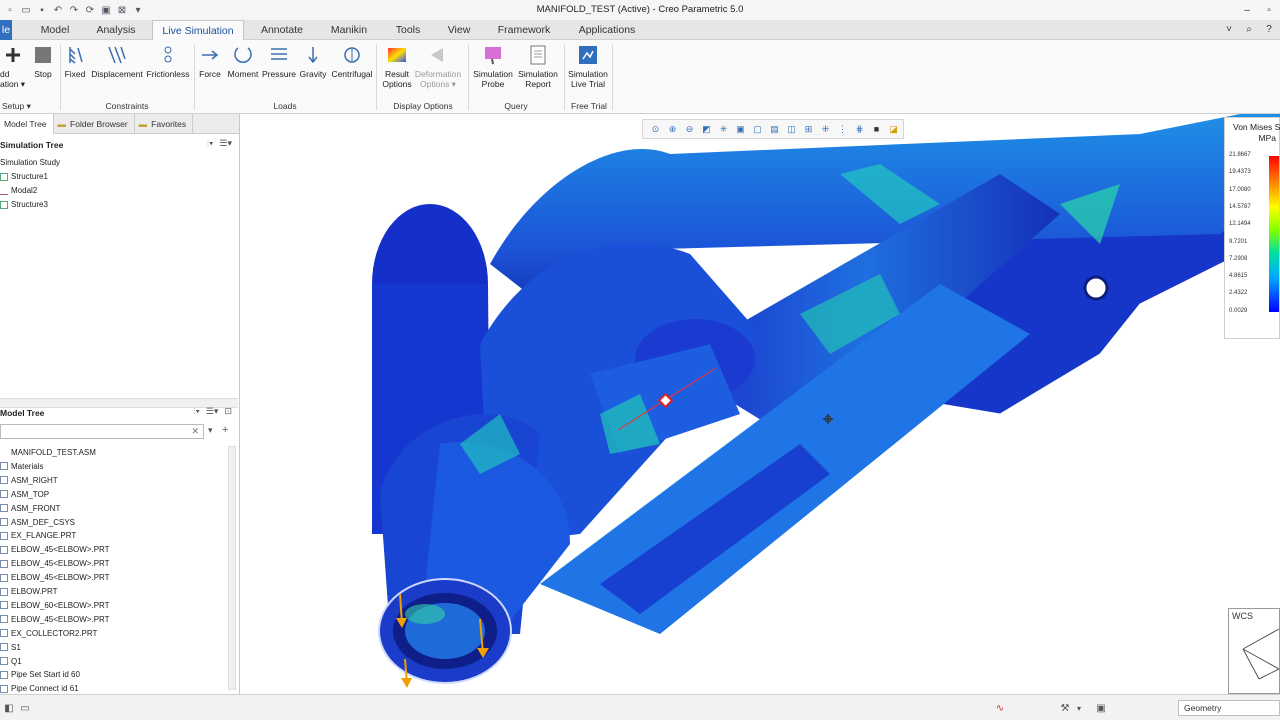 This screenshot has width=1280, height=720. I want to click on zoom-in-icon: ⊕, so click(672, 129).